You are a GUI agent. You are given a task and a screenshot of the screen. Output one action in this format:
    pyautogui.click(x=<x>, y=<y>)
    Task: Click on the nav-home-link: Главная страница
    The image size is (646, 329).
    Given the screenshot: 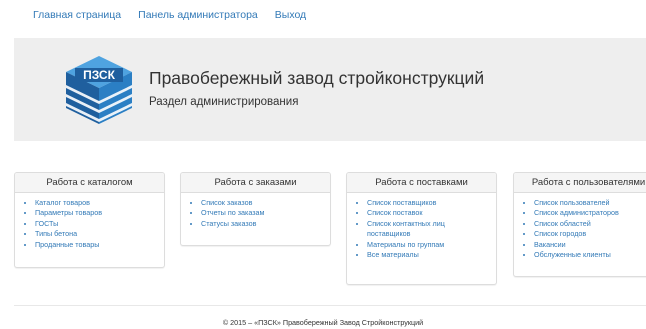 What is the action you would take?
    pyautogui.click(x=77, y=15)
    